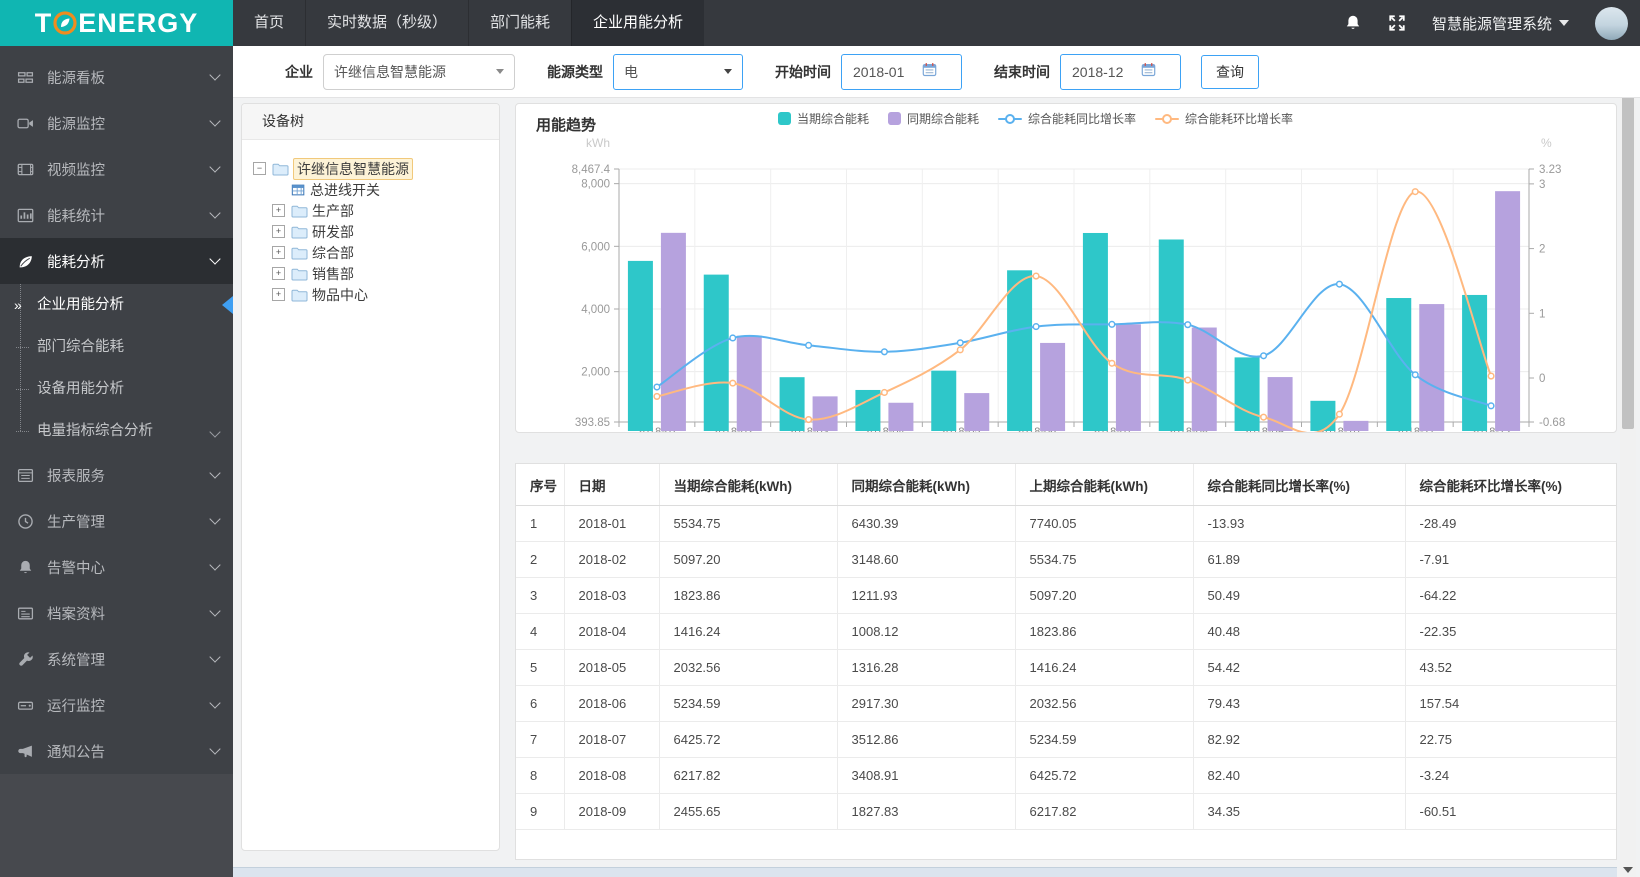 Image resolution: width=1640 pixels, height=877 pixels. Describe the element at coordinates (1066, 703) in the screenshot. I see `table-row: 6 2018-06 5234.59 2917.30 2032.56 79.43 157.54` at that location.